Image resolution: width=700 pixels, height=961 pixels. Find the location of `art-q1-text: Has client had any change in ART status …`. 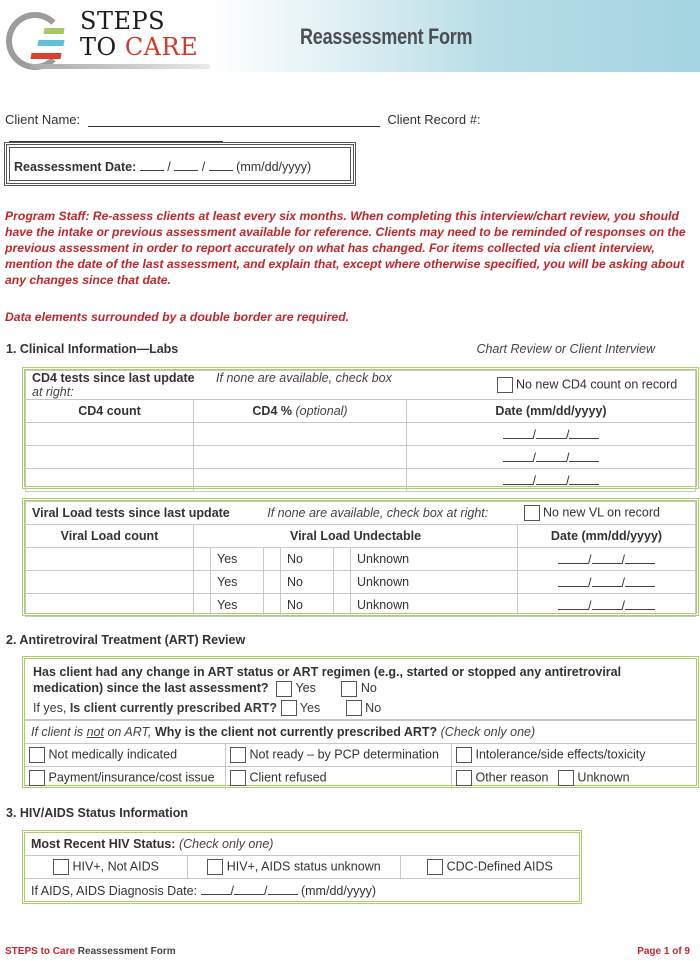

art-q1-text: Has client had any change in ART status … is located at coordinates (327, 680).